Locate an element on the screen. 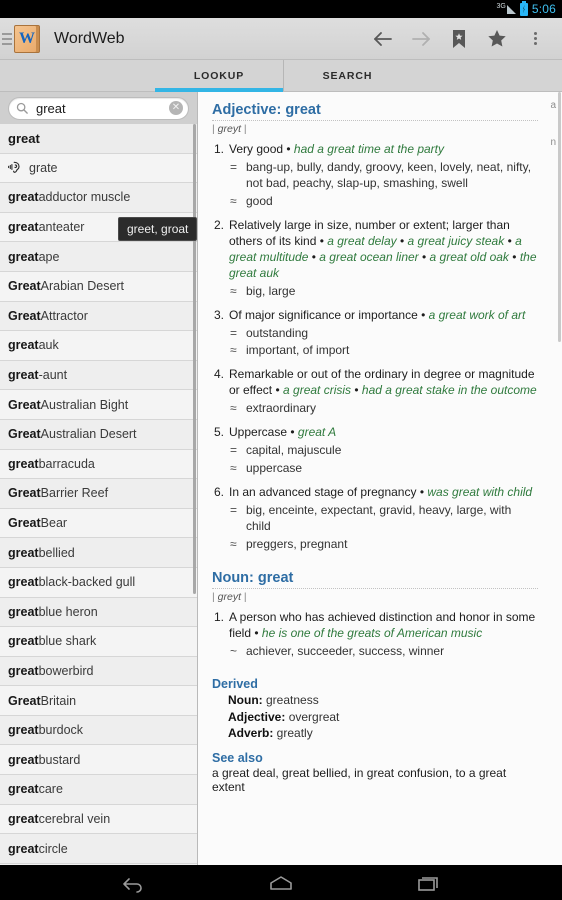  android-recents-button is located at coordinates (429, 883).